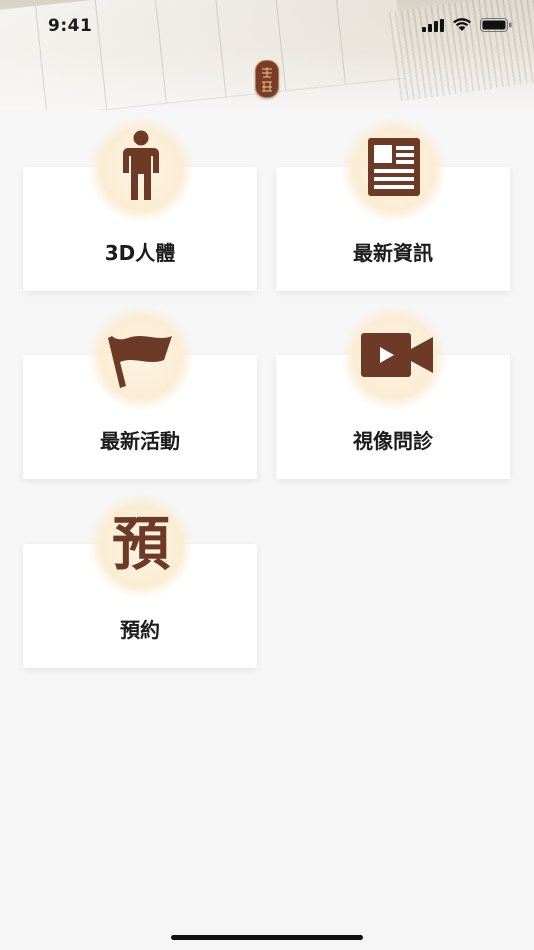  Describe the element at coordinates (70, 26) in the screenshot. I see `status-time: 9:41` at that location.